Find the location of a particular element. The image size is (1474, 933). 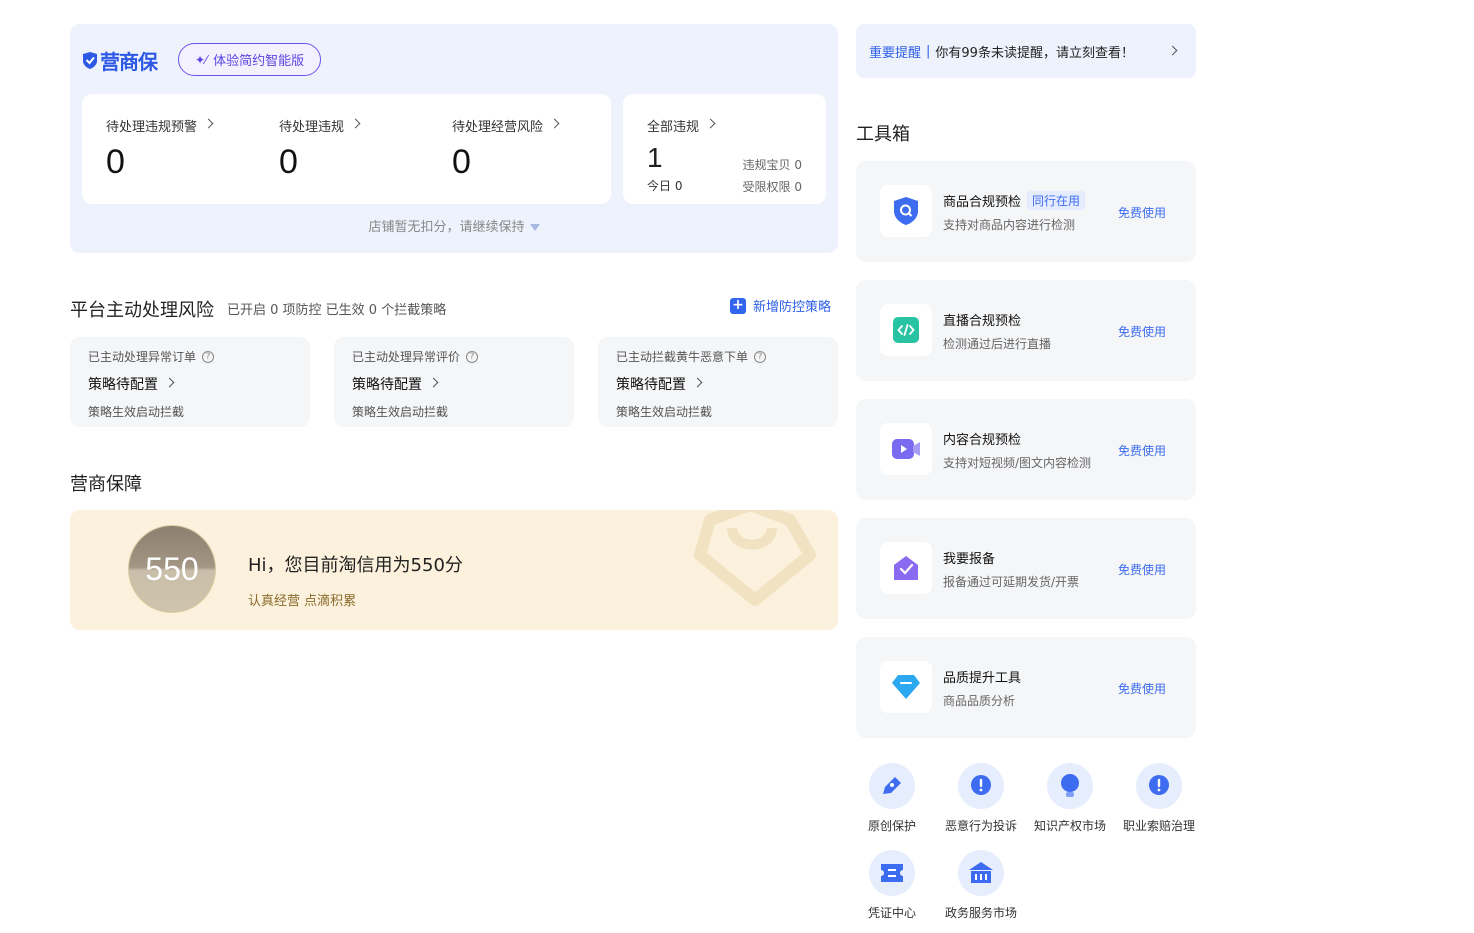

tool-name: 直播合规预检 is located at coordinates (982, 321).